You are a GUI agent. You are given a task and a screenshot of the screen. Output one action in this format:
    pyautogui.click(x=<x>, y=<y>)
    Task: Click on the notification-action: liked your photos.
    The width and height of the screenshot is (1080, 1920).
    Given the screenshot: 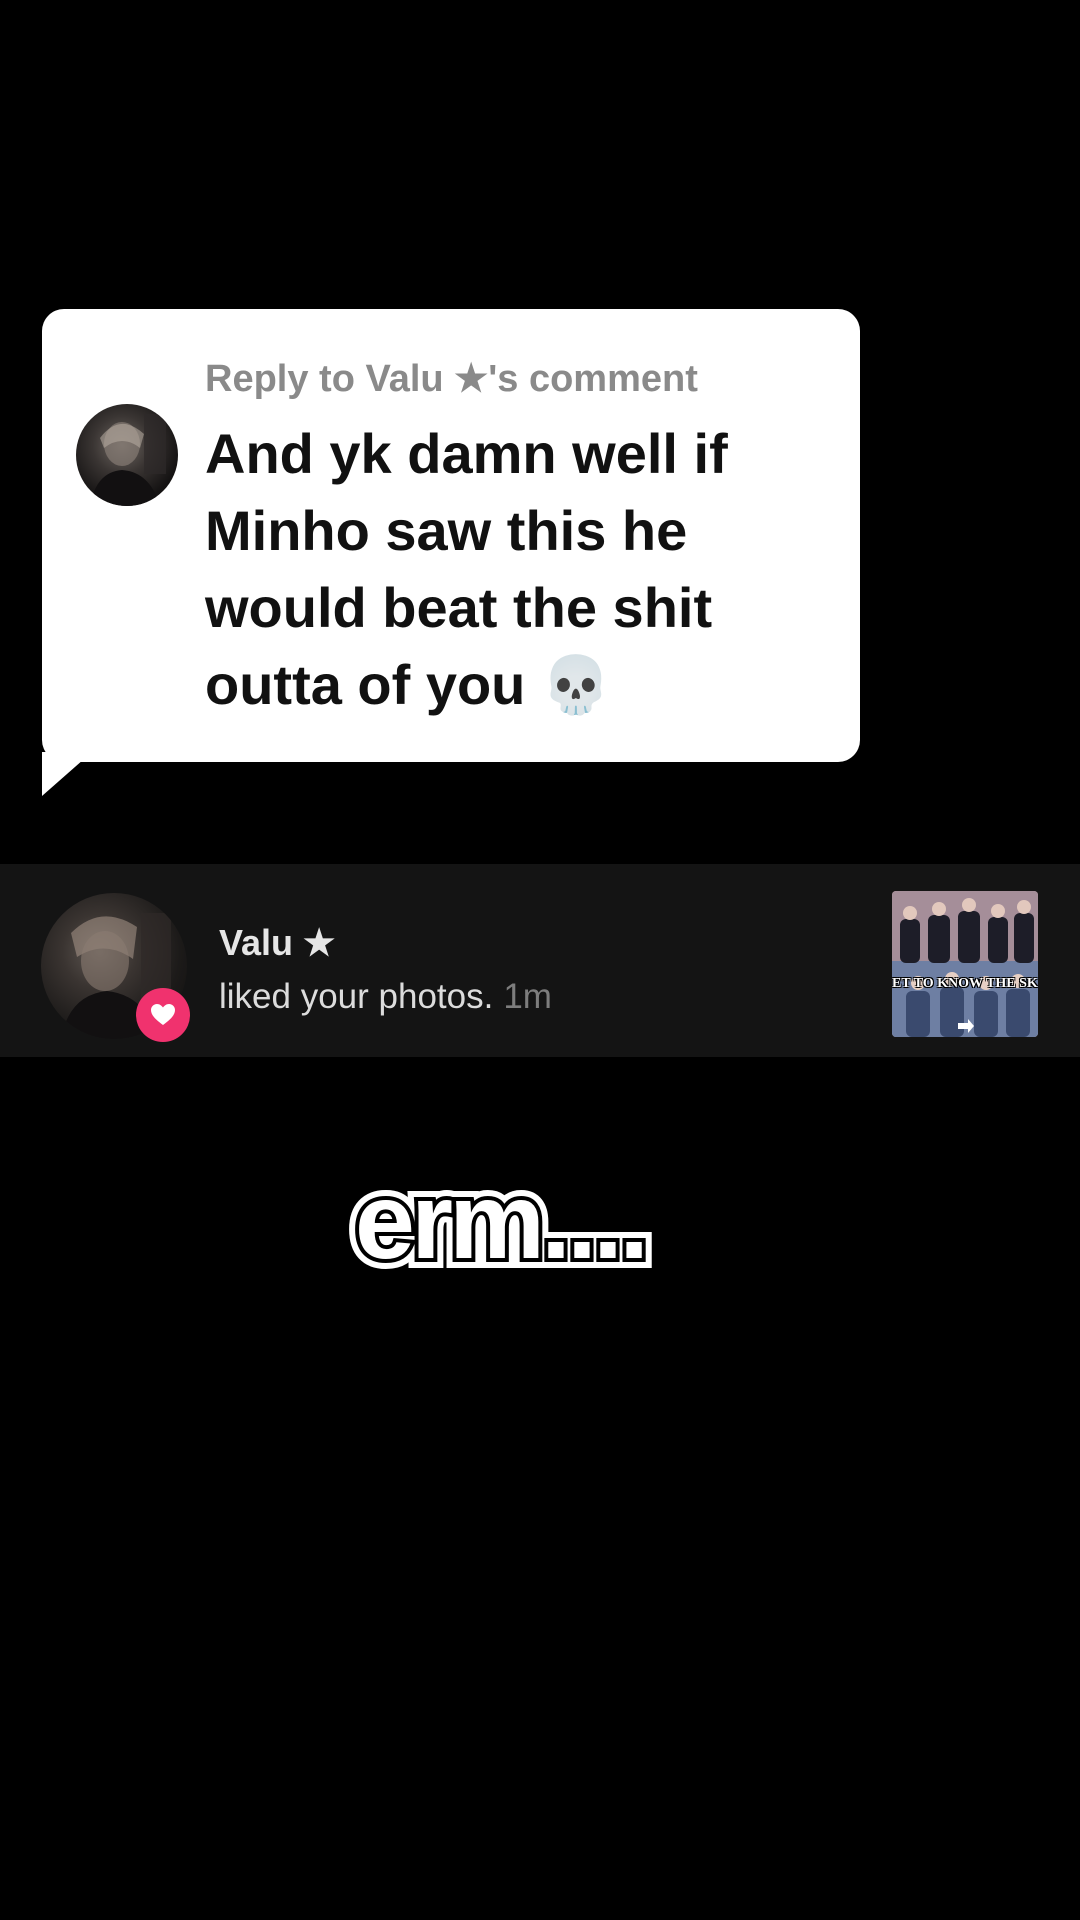 What is the action you would take?
    pyautogui.click(x=356, y=996)
    